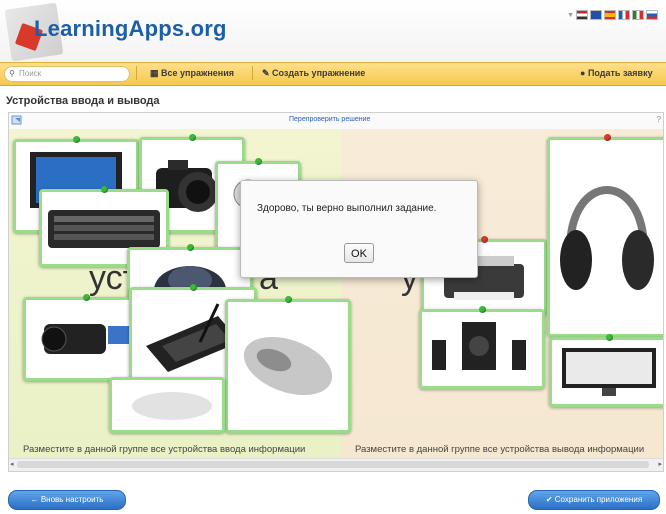 The width and height of the screenshot is (666, 514). Describe the element at coordinates (83, 101) in the screenshot. I see `page-title: Устройства ввода и вывода` at that location.